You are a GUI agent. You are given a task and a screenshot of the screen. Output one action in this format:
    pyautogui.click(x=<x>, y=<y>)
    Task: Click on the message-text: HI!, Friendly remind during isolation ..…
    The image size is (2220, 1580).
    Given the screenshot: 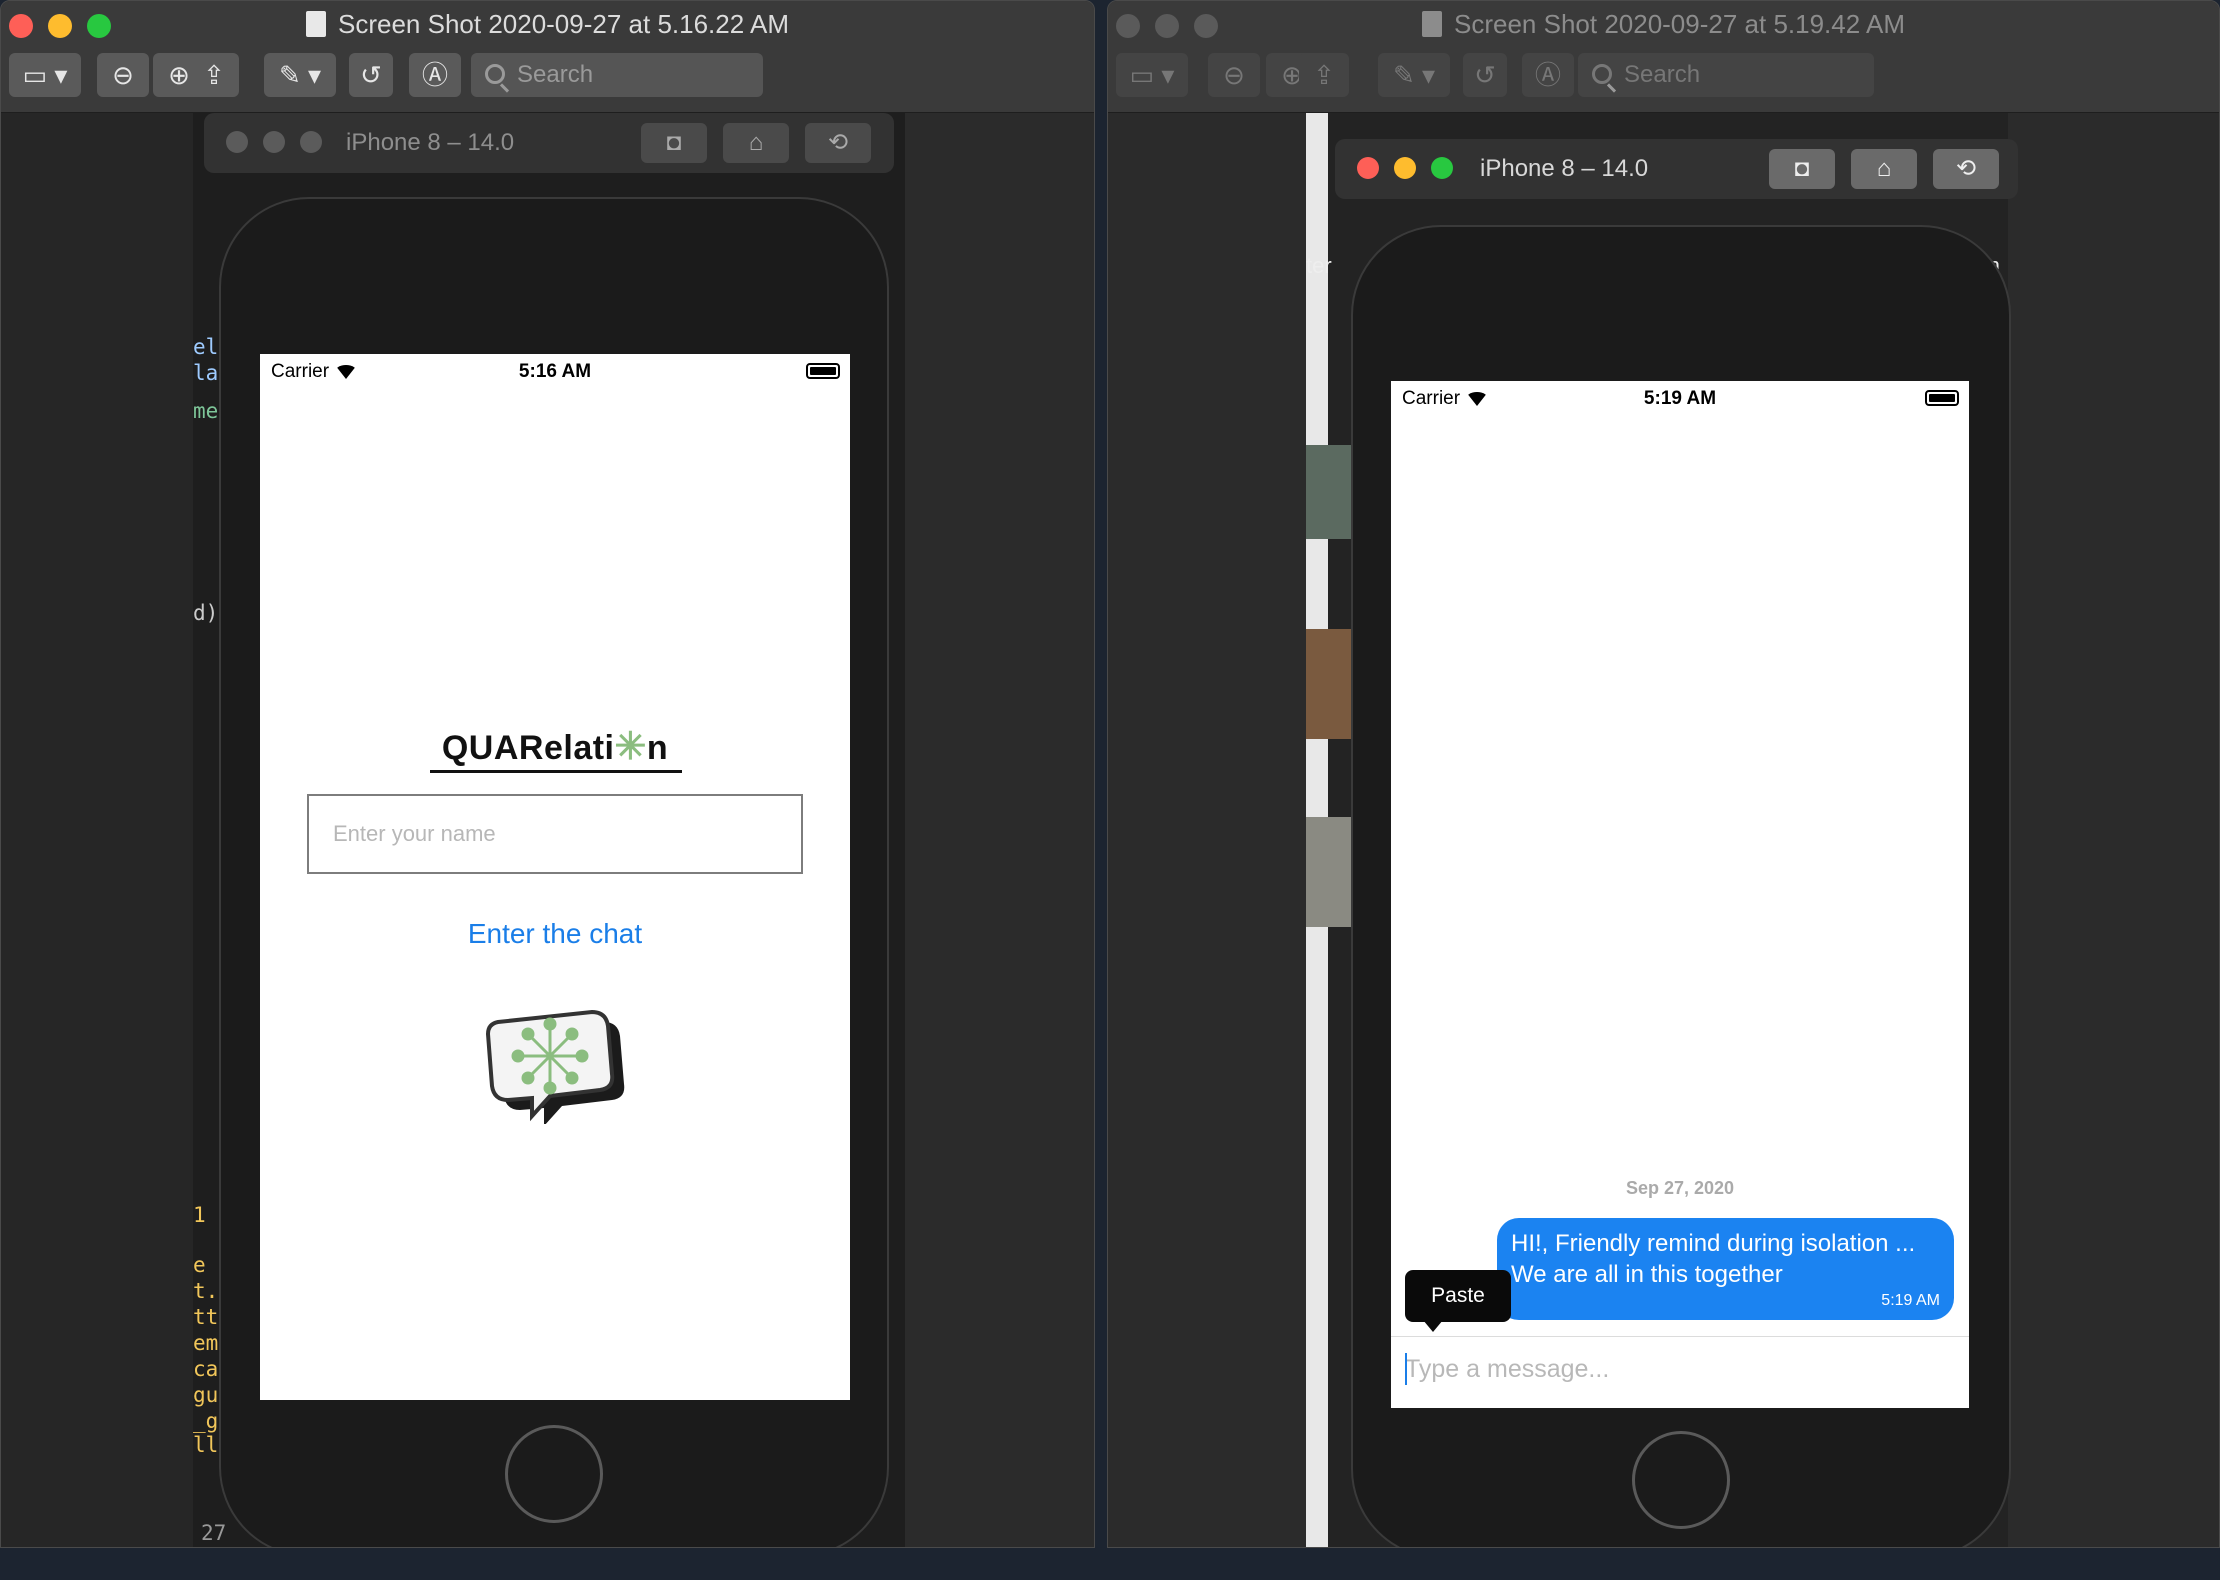 What is the action you would take?
    pyautogui.click(x=1713, y=1259)
    